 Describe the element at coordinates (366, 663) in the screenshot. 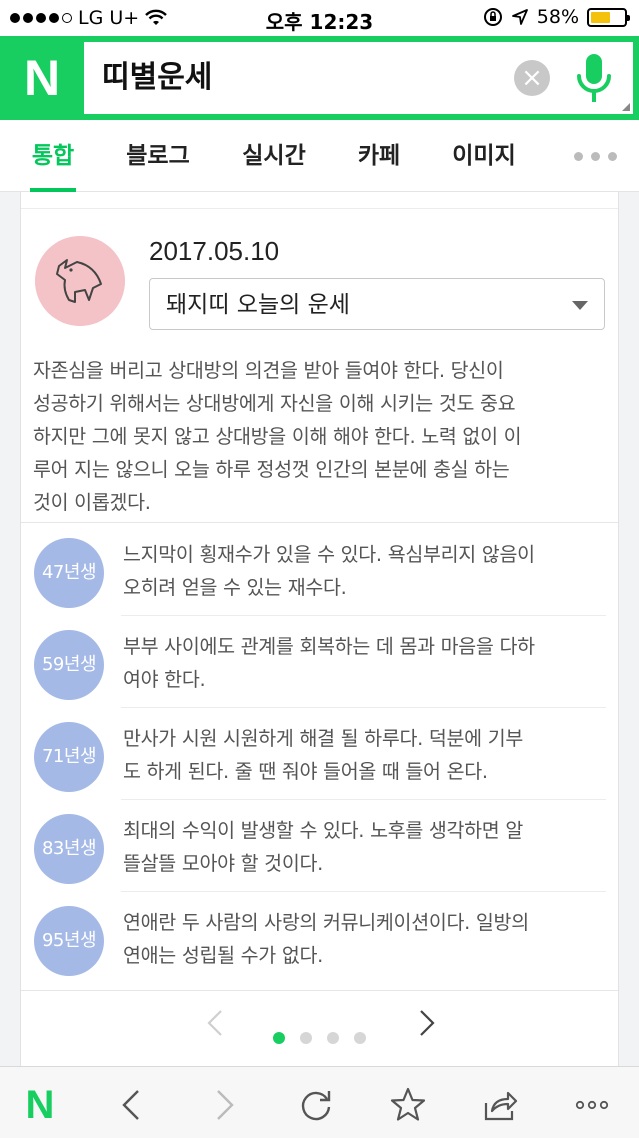

I see `year-fortune-text: 부부 사이에도 관계를 회복하는 데 몸과 마음을 다하 여야 한다.` at that location.